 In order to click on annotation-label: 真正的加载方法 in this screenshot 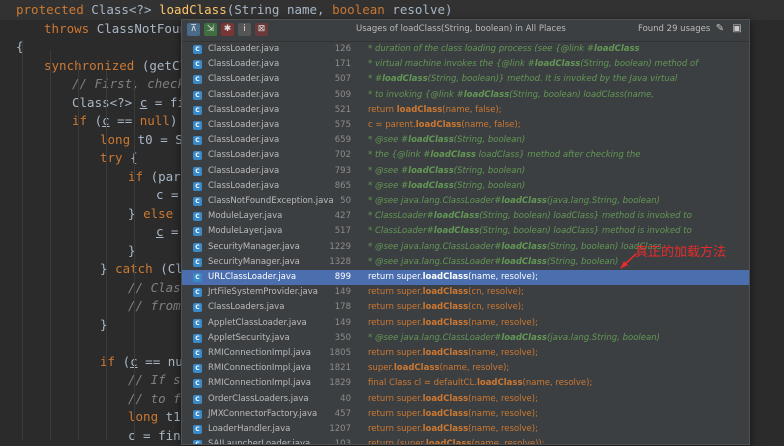, I will do `click(681, 252)`.